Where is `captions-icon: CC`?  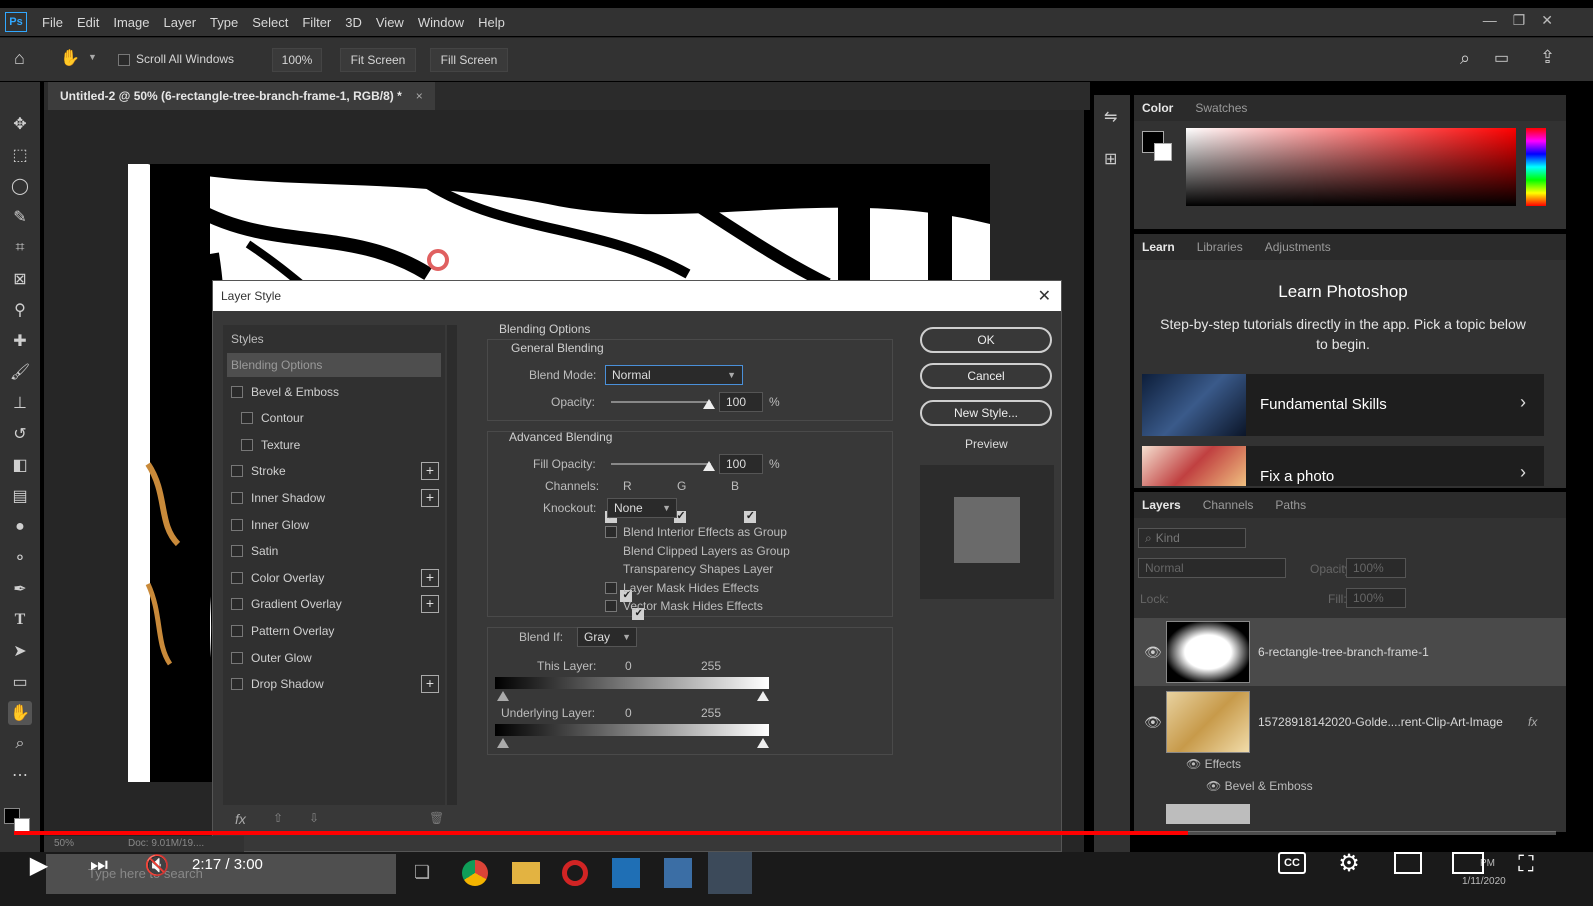 captions-icon: CC is located at coordinates (1292, 863).